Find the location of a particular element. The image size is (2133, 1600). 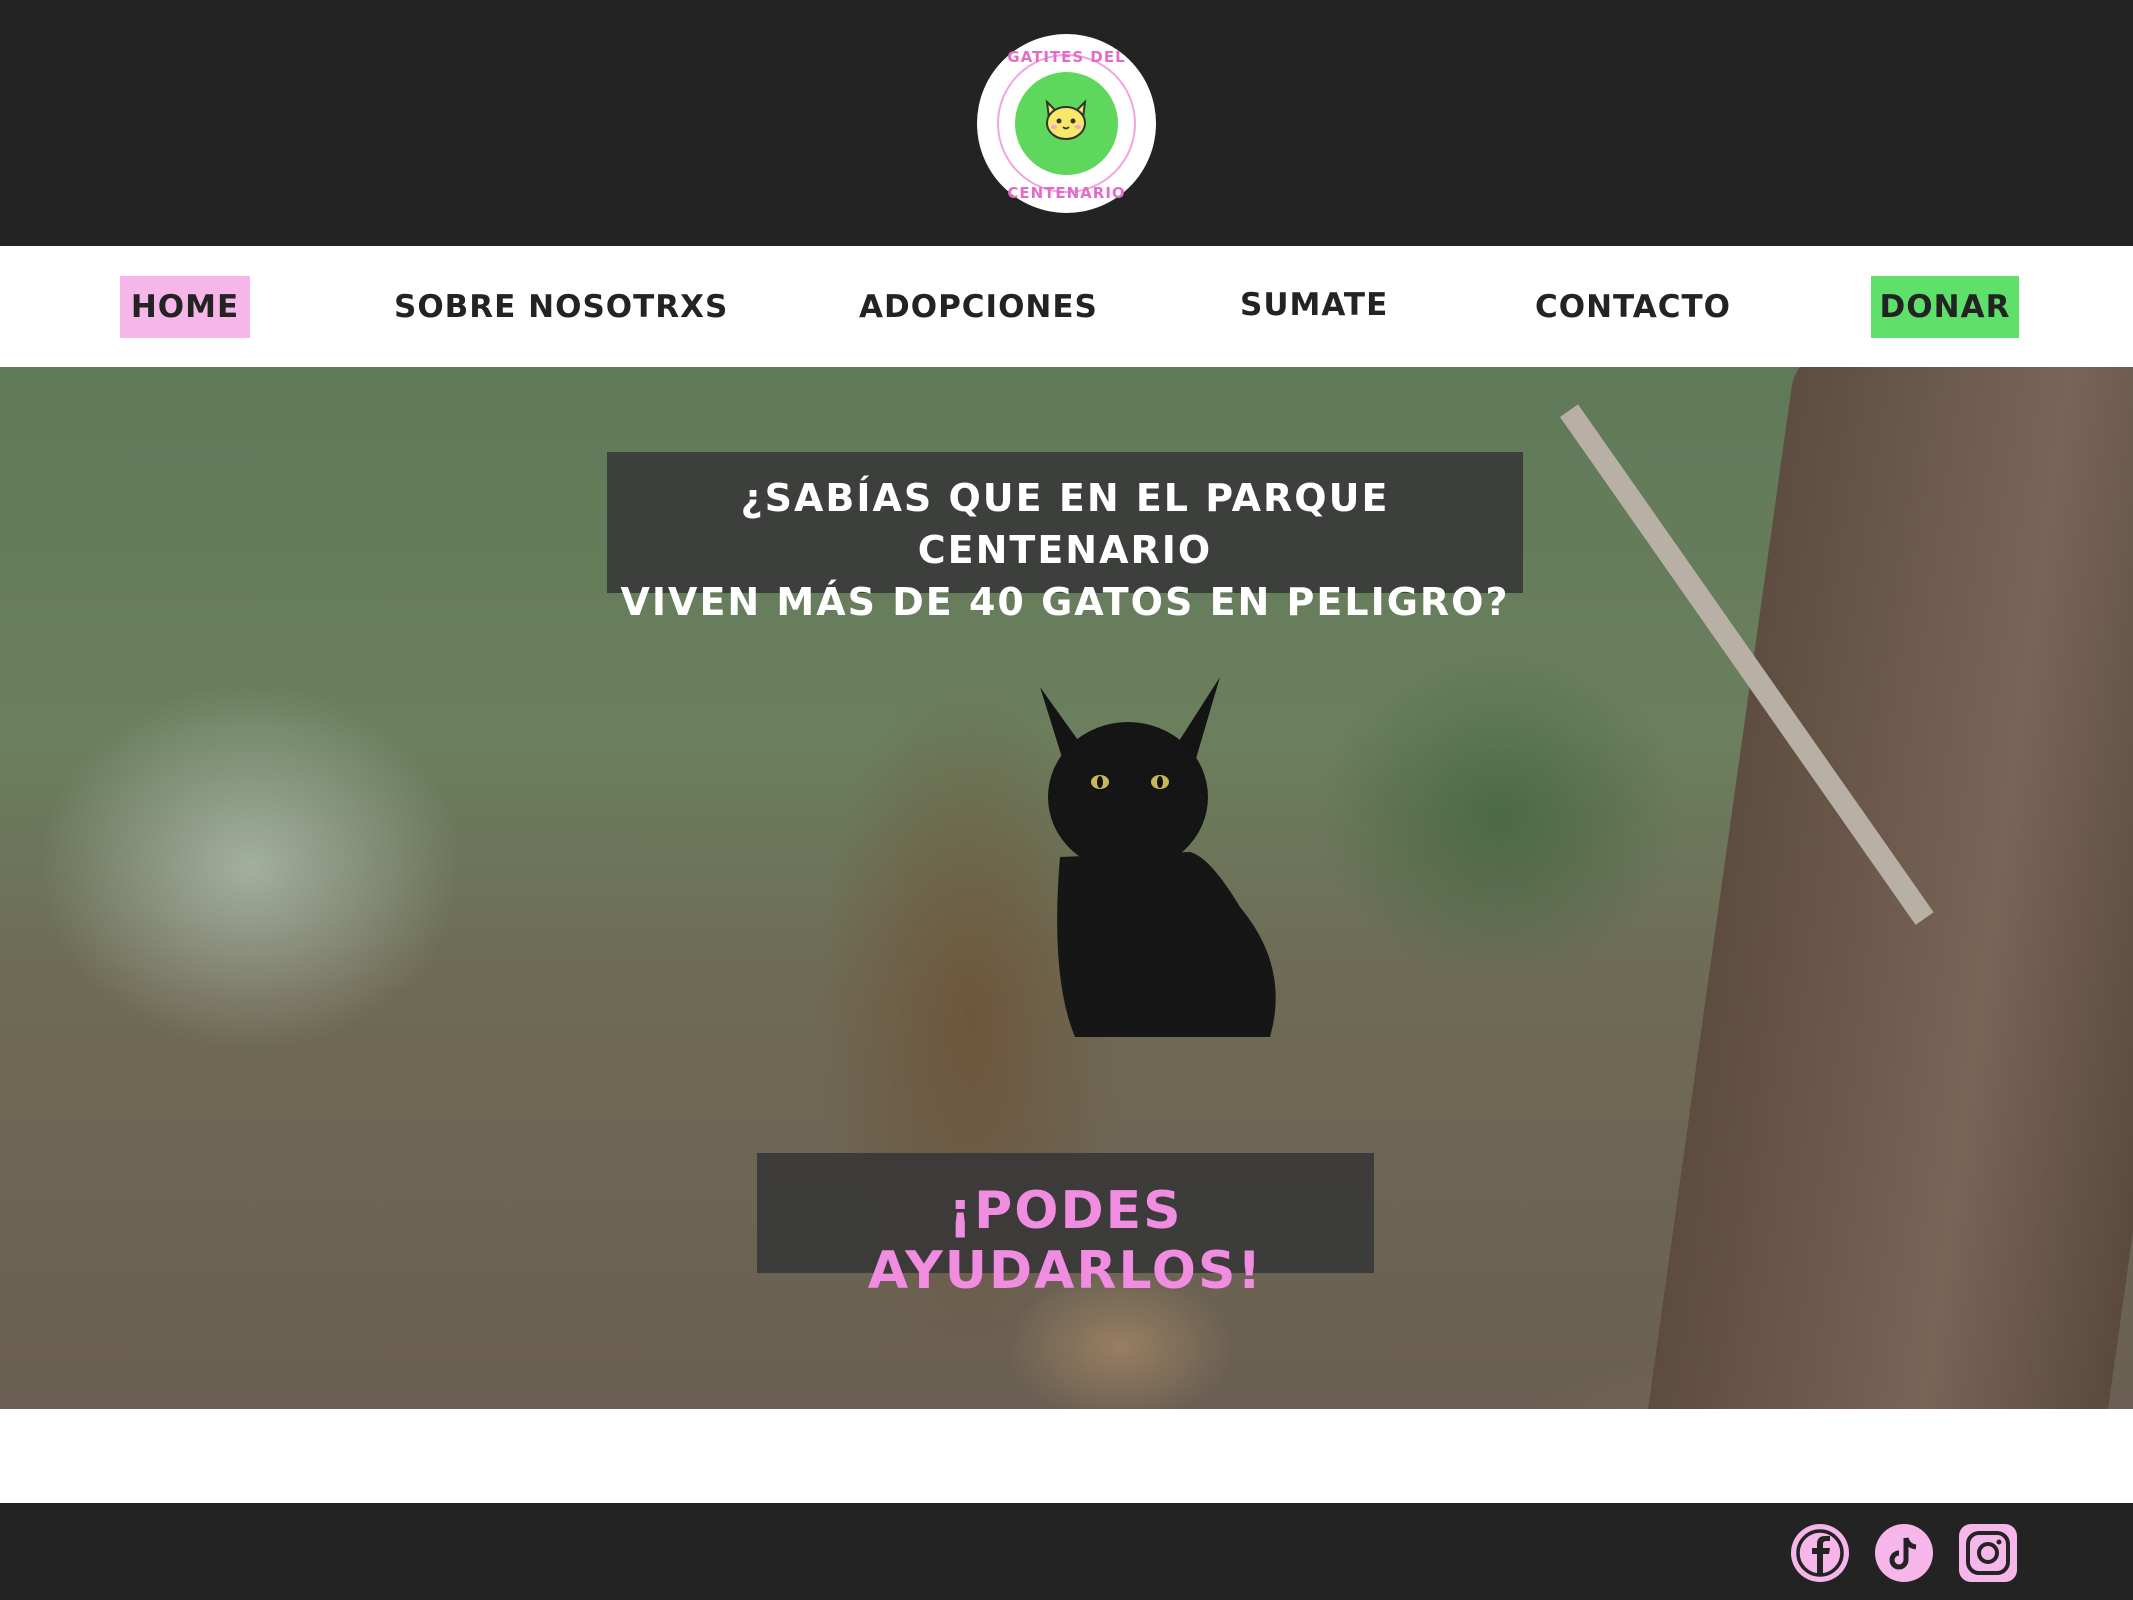

nav-contacto: CONTACTO is located at coordinates (1633, 307).